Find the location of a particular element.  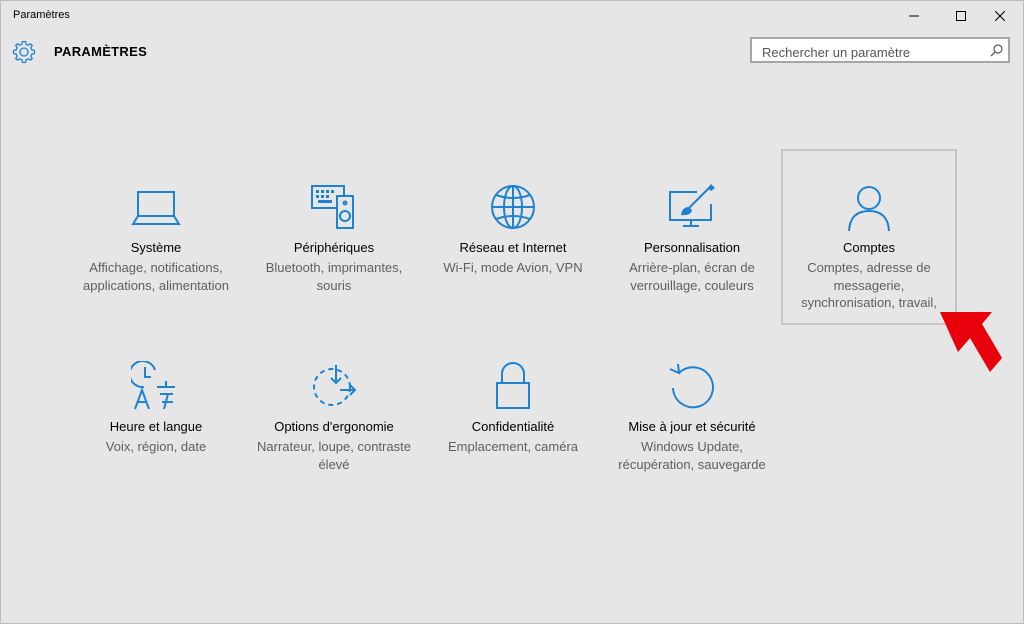

keyboard-speaker-icon is located at coordinates (332, 207).